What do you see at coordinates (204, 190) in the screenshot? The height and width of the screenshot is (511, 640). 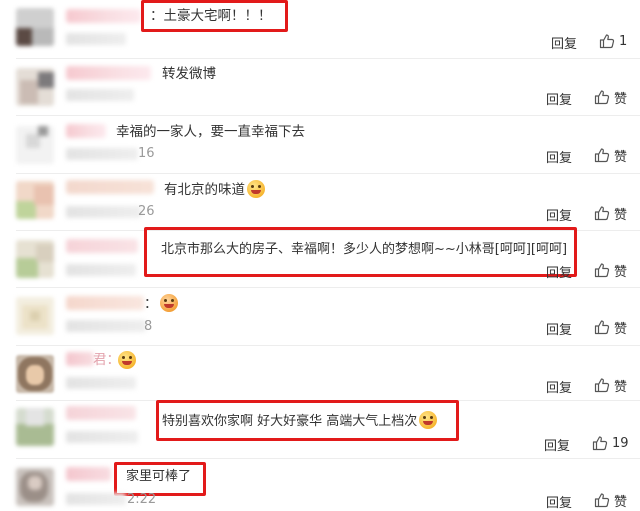 I see `comment-text-content: 有北京的味道` at bounding box center [204, 190].